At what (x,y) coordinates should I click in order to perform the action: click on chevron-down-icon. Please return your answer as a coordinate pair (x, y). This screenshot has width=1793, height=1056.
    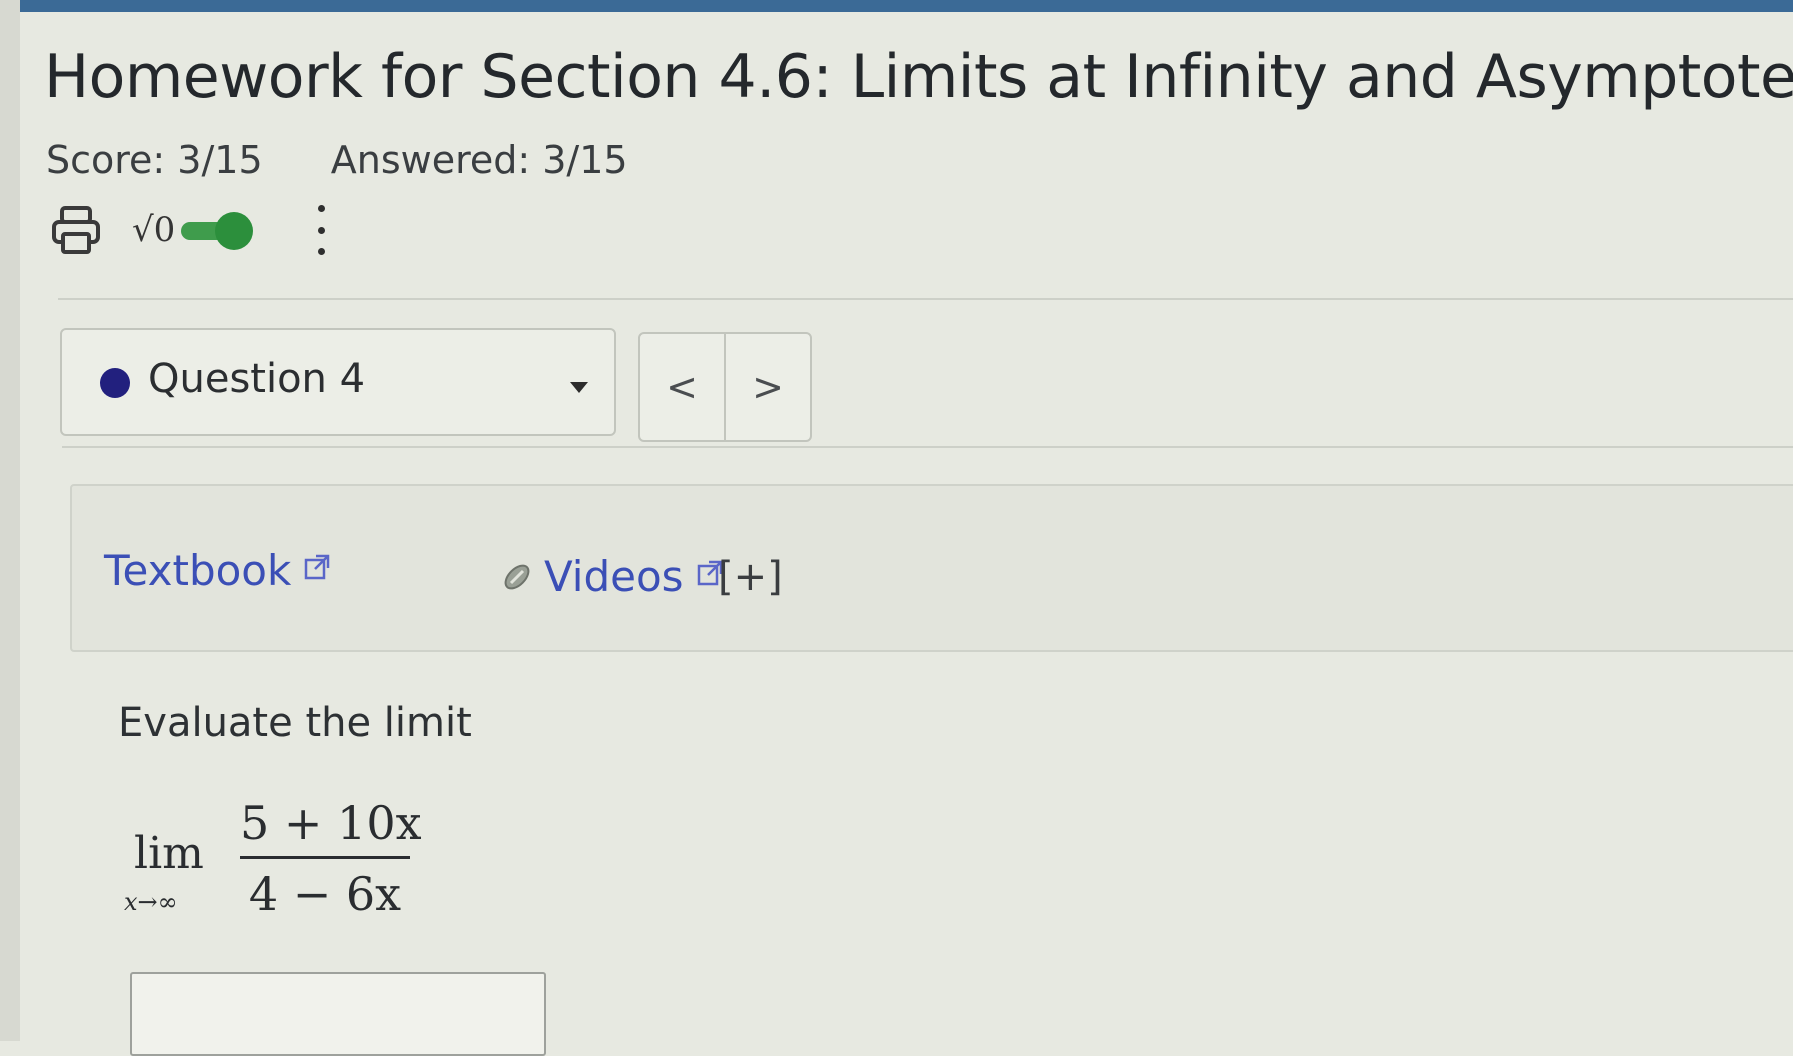
    Looking at the image, I should click on (579, 387).